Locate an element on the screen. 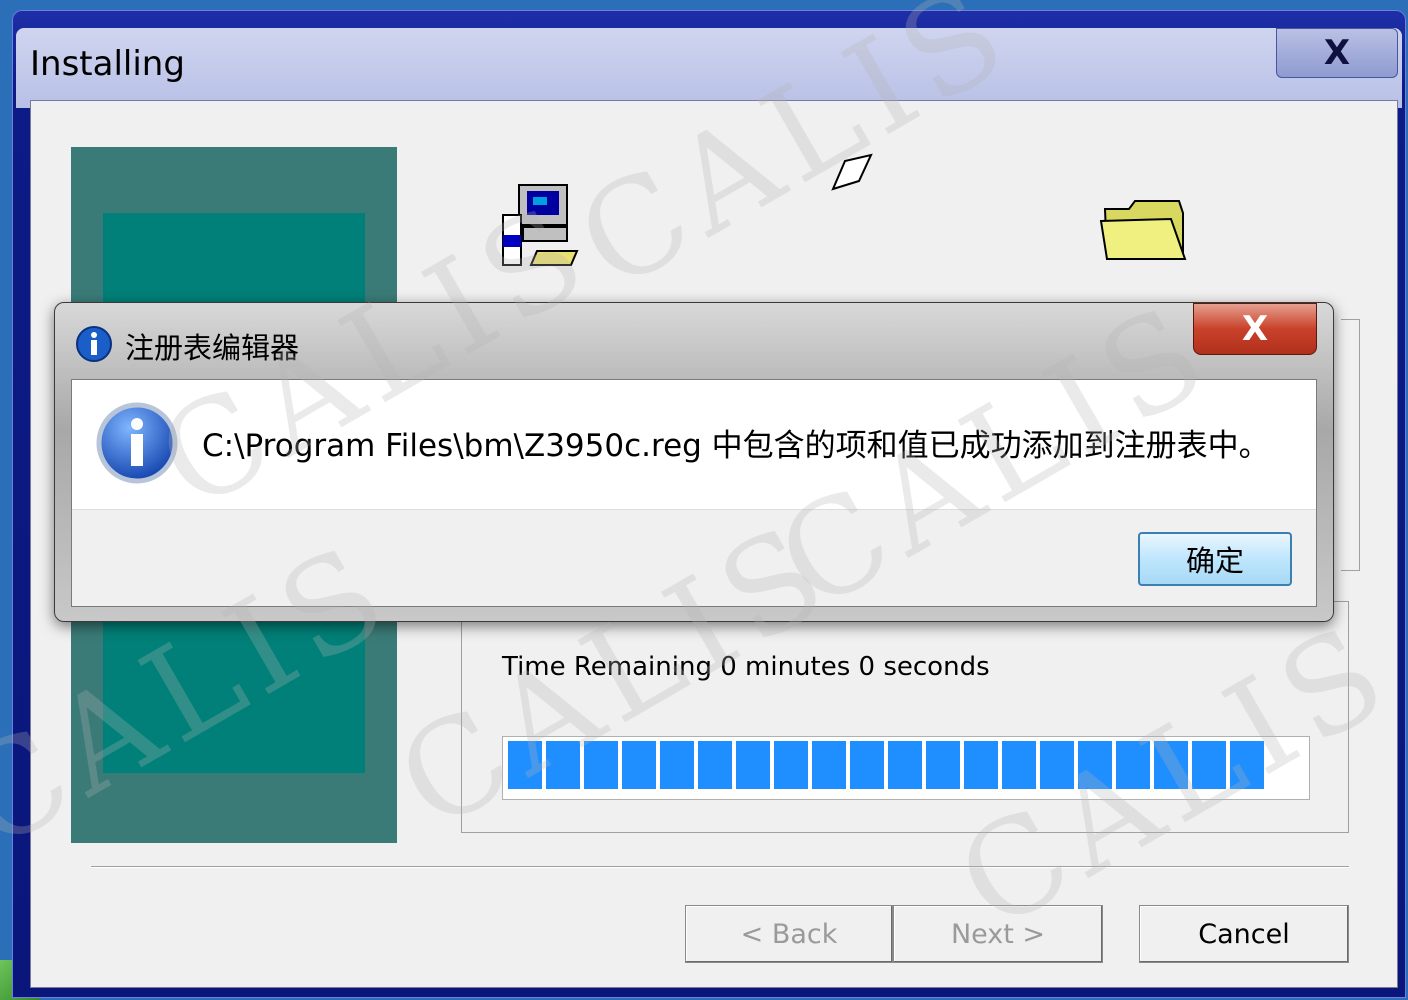 Image resolution: width=1408 pixels, height=1000 pixels. installer-titlebar is located at coordinates (709, 68).